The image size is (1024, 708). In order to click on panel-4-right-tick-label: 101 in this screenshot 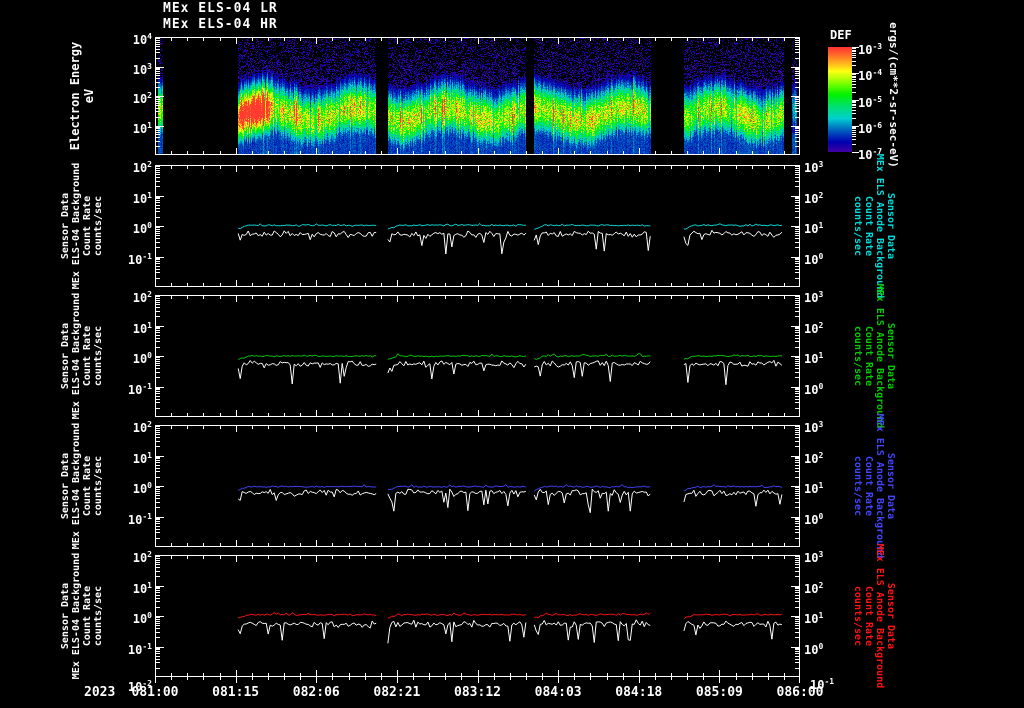, I will do `click(814, 618)`.